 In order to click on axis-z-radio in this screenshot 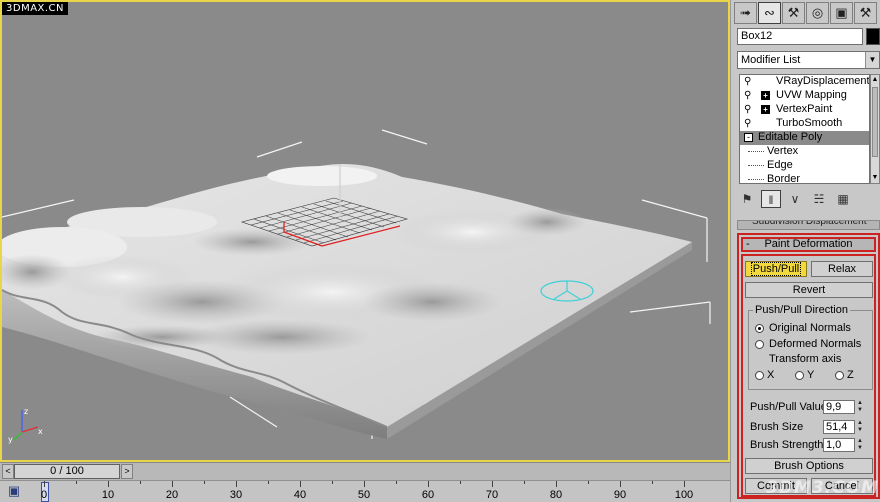, I will do `click(839, 375)`.